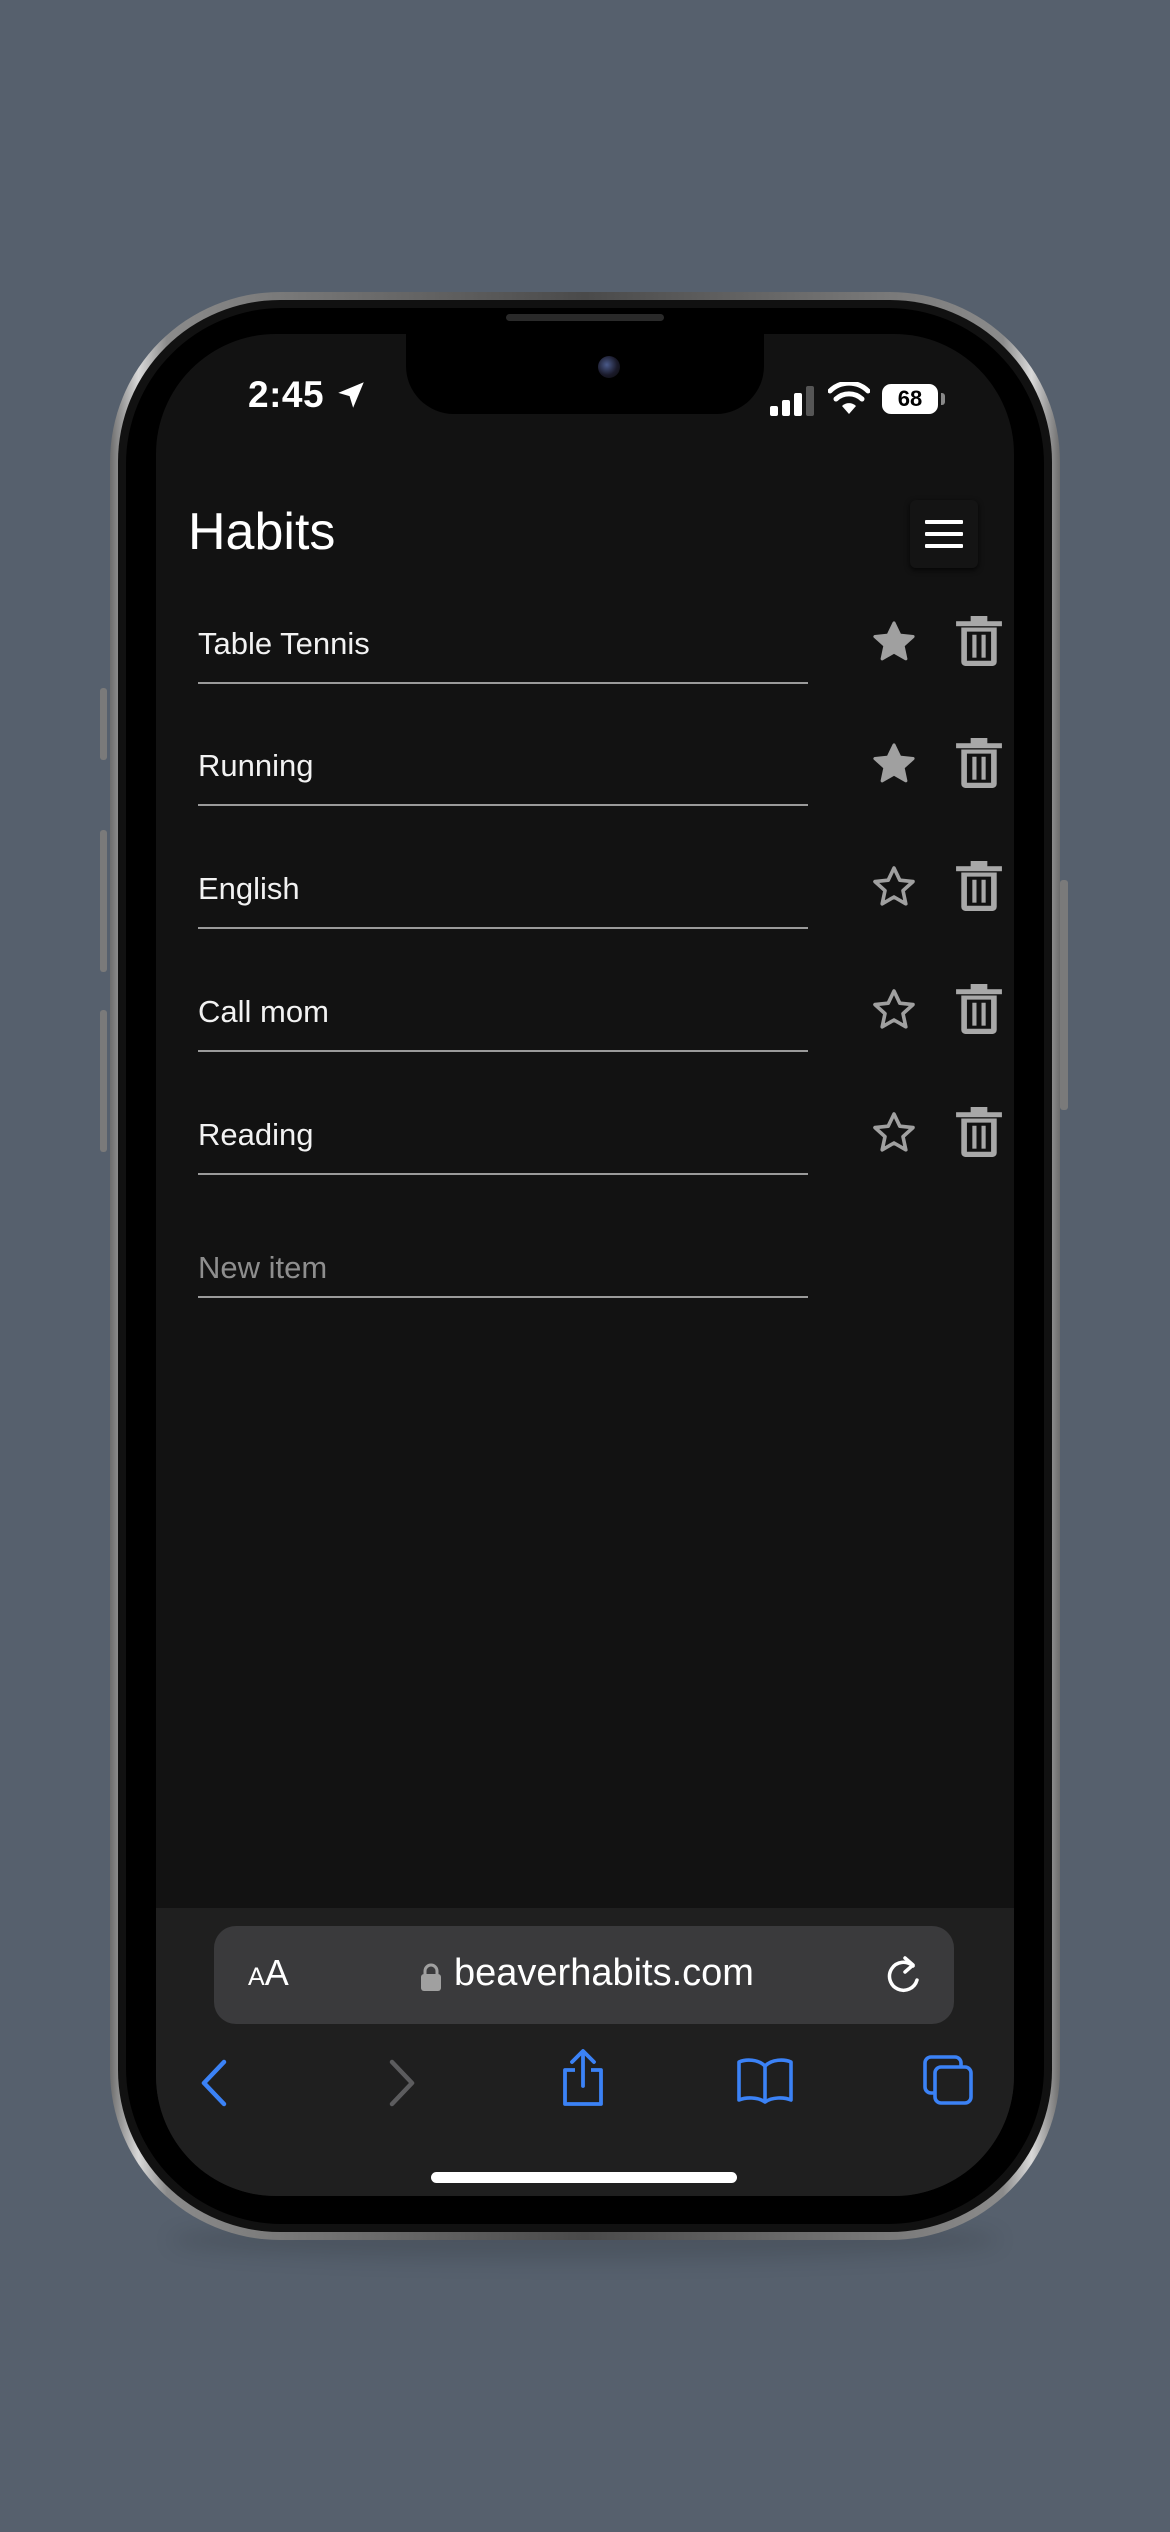 This screenshot has height=2532, width=1170. What do you see at coordinates (600, 1154) in the screenshot?
I see `list-item: Reading` at bounding box center [600, 1154].